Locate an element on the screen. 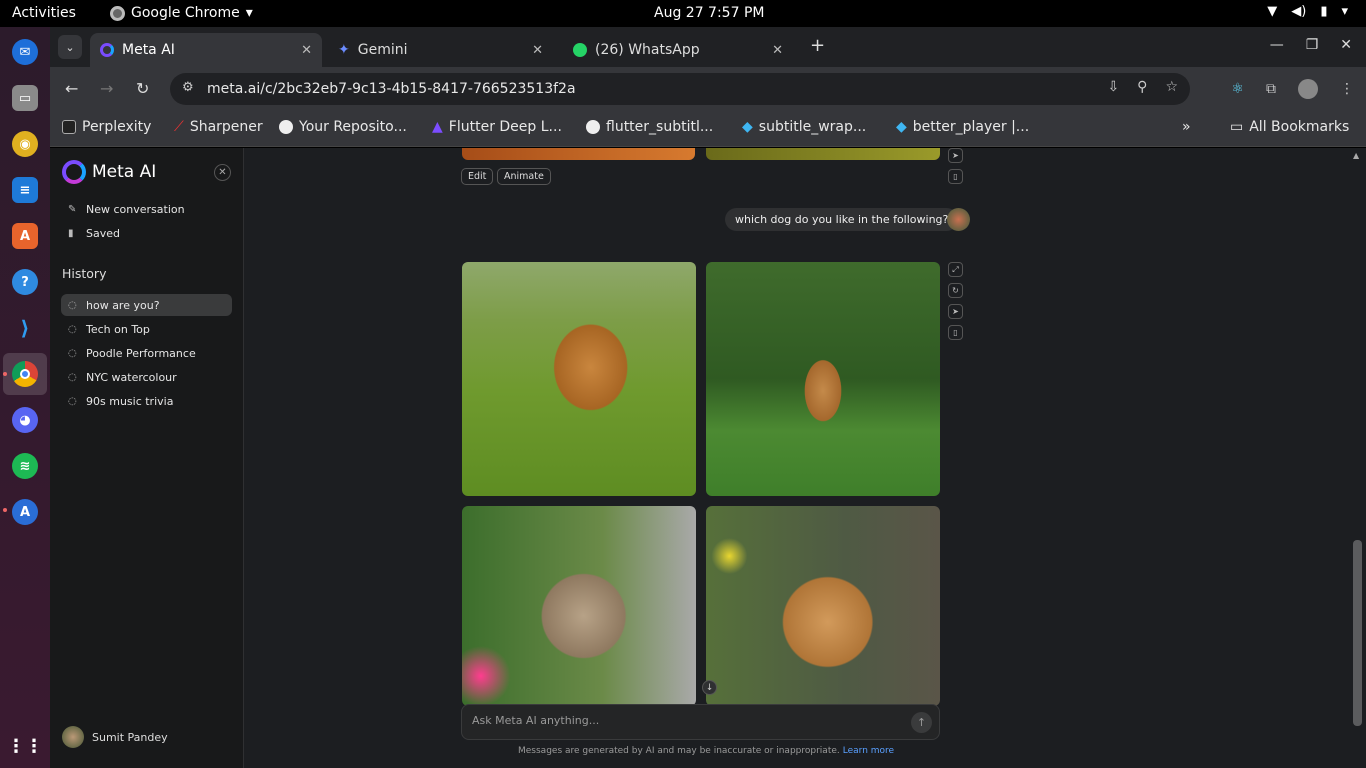  send-arrow-icon: ↑ is located at coordinates (921, 722).